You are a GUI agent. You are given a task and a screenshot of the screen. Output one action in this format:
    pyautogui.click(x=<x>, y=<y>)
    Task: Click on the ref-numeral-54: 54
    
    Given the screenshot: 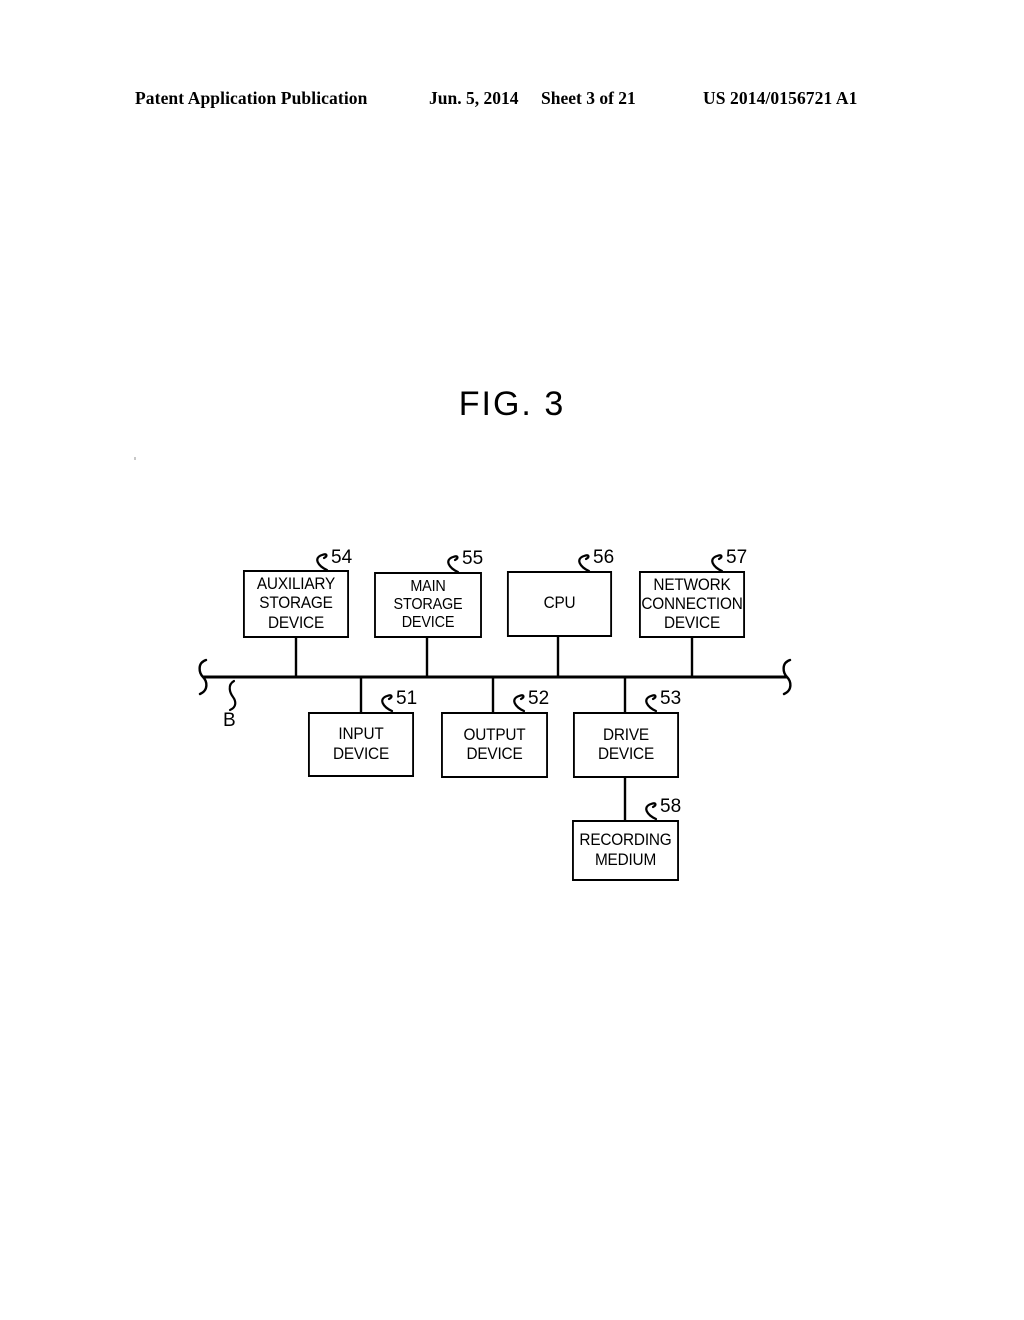 What is the action you would take?
    pyautogui.click(x=342, y=557)
    